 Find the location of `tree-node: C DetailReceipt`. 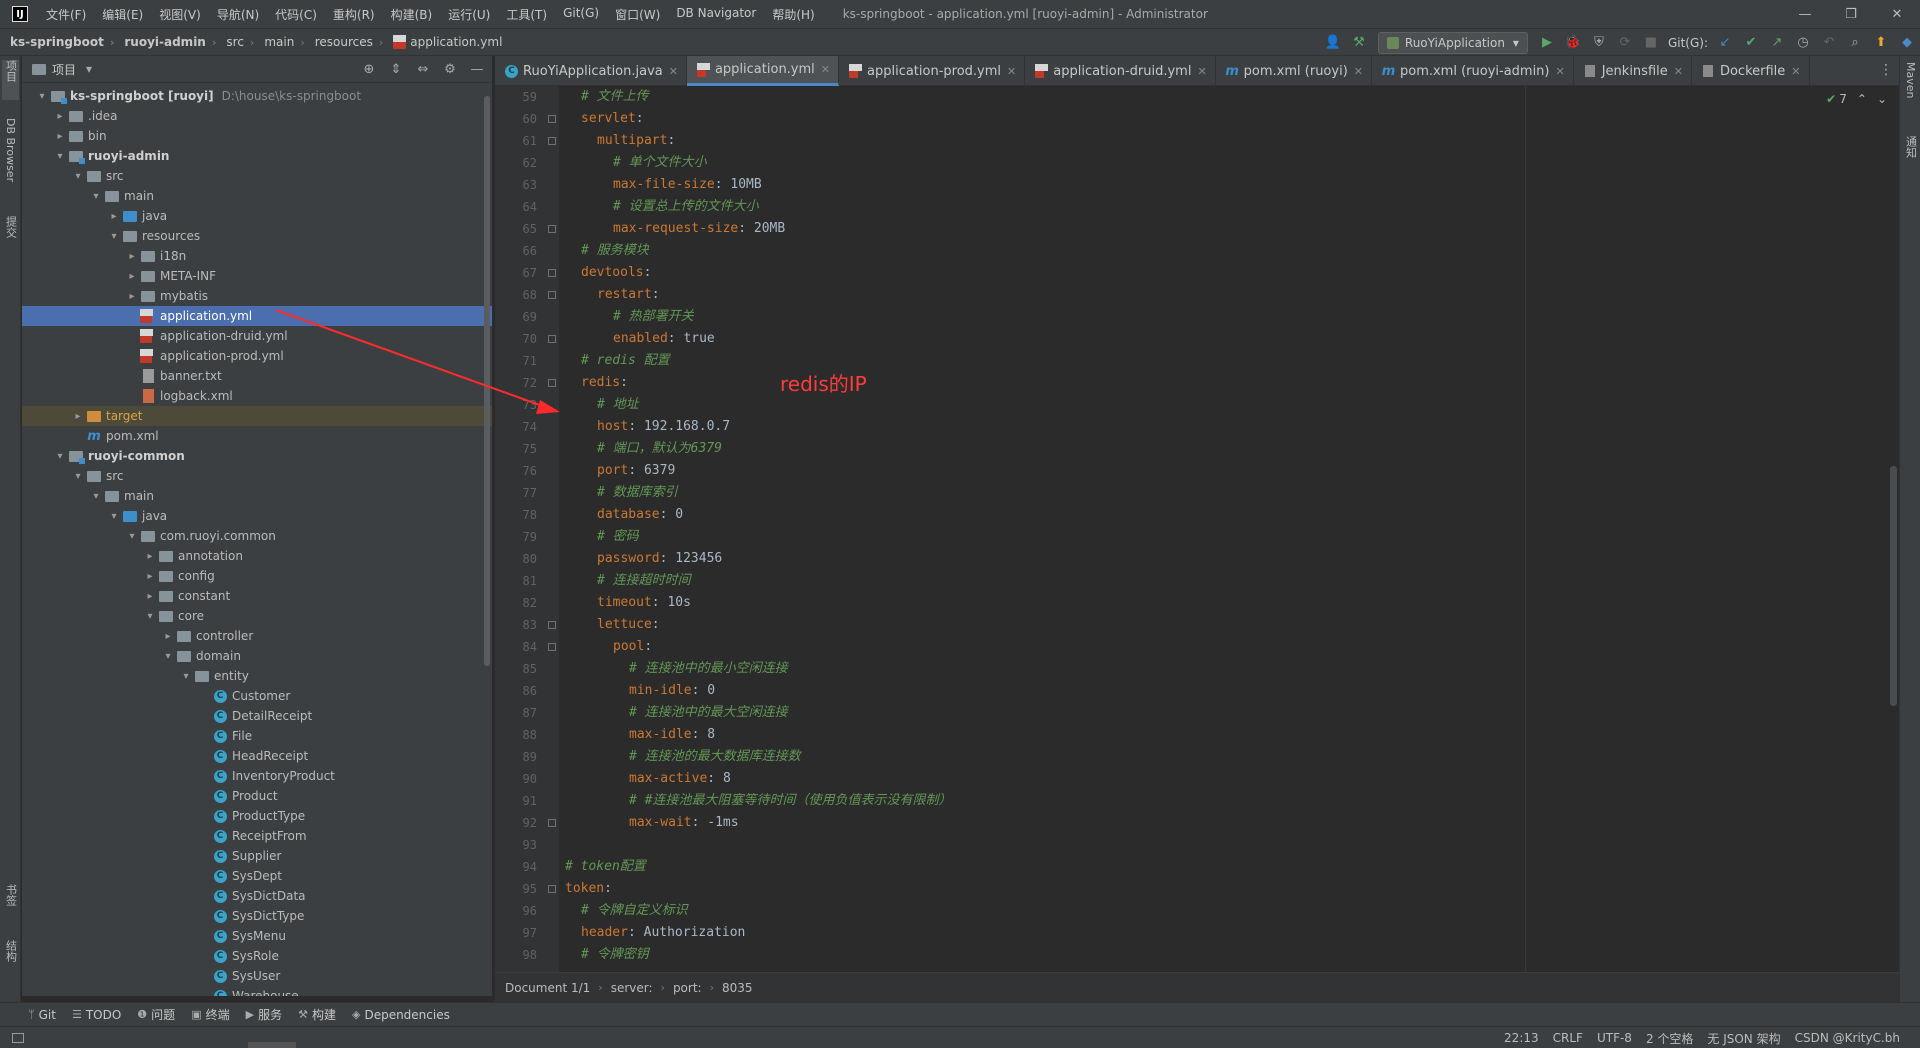

tree-node: C DetailReceipt is located at coordinates (257, 716).